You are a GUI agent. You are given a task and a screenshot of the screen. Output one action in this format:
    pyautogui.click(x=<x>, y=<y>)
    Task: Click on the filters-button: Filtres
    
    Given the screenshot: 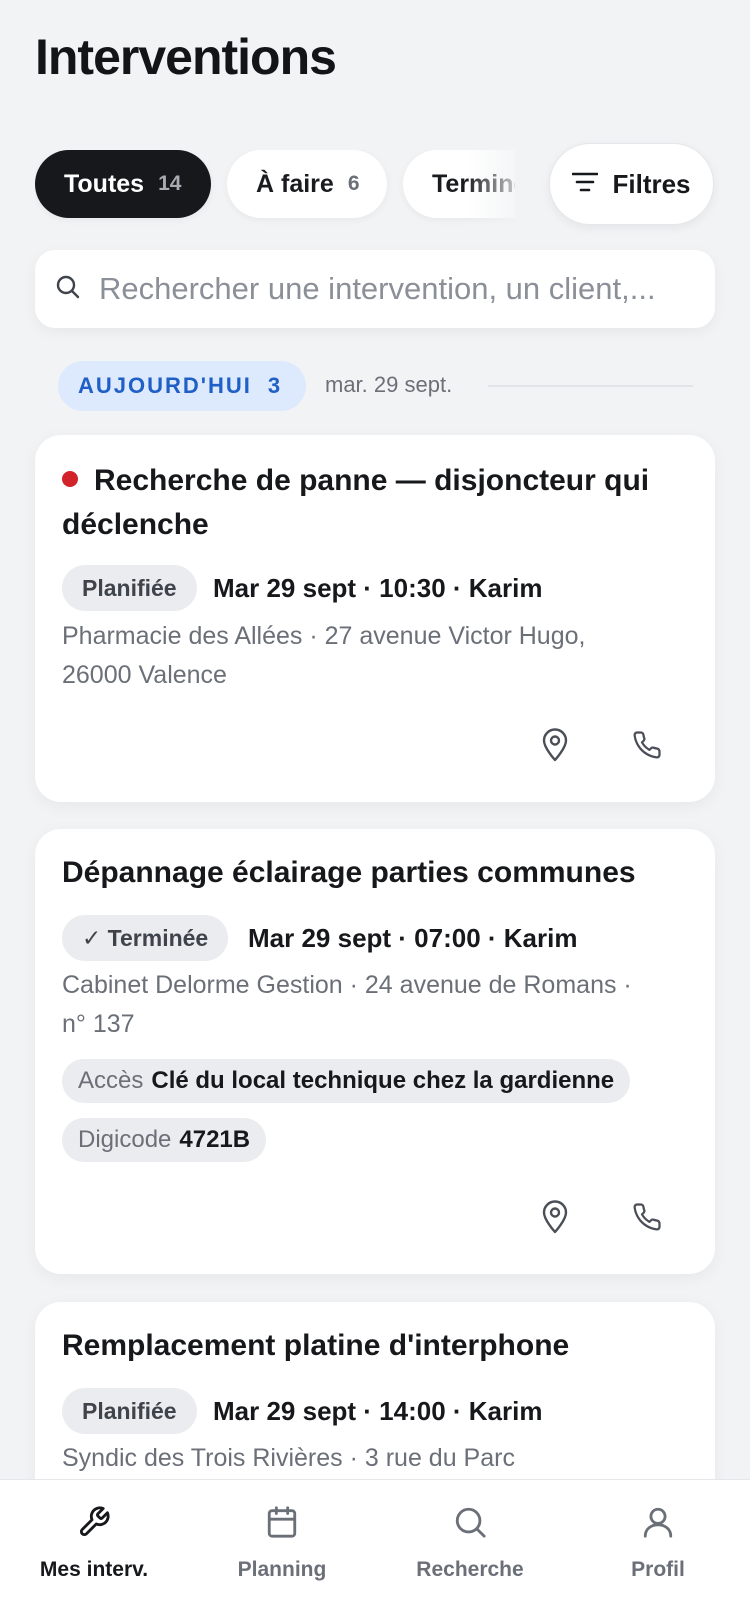 What is the action you would take?
    pyautogui.click(x=631, y=184)
    